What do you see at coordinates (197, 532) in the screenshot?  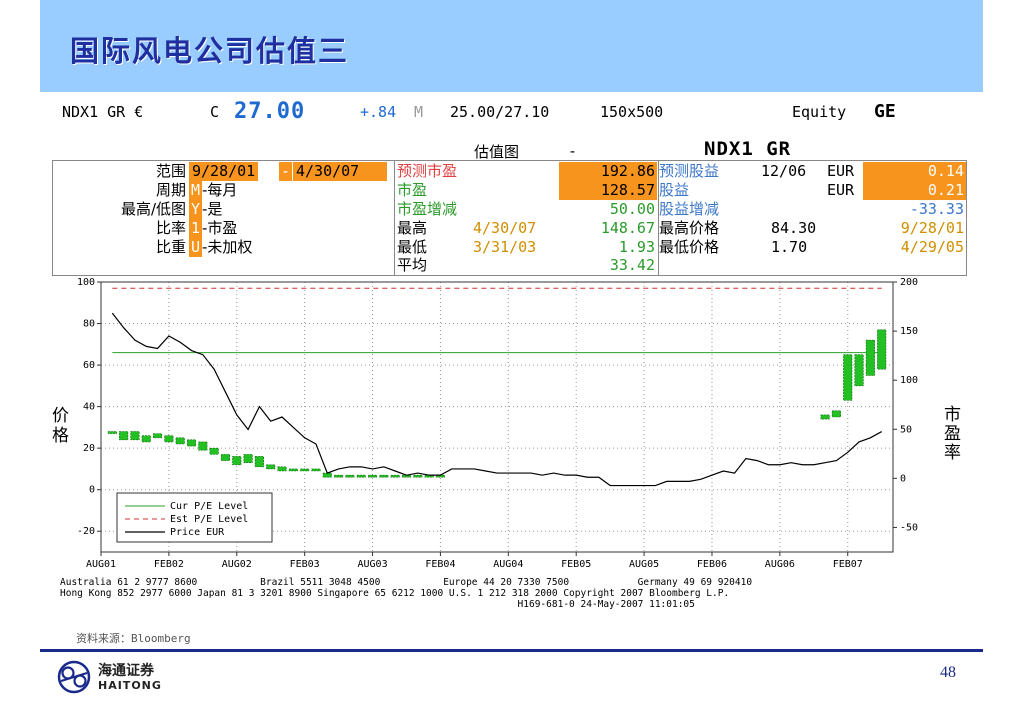 I see `legend-label-price: Price EUR` at bounding box center [197, 532].